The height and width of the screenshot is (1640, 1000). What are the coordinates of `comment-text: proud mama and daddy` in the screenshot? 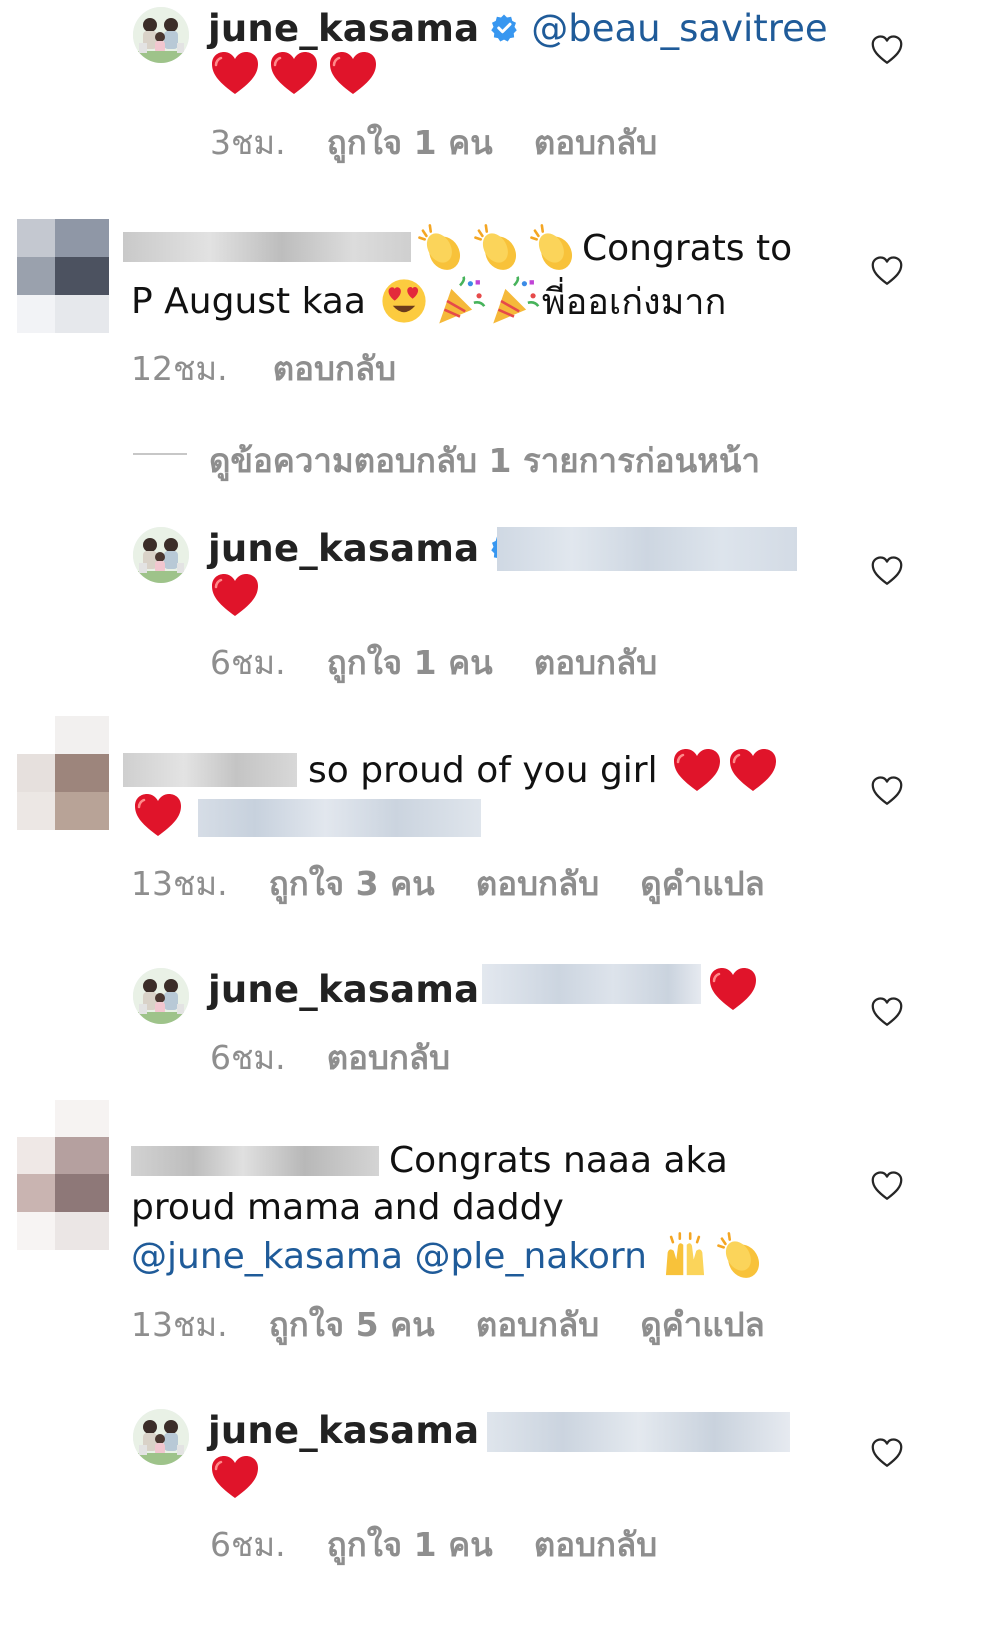 It's located at (347, 1207).